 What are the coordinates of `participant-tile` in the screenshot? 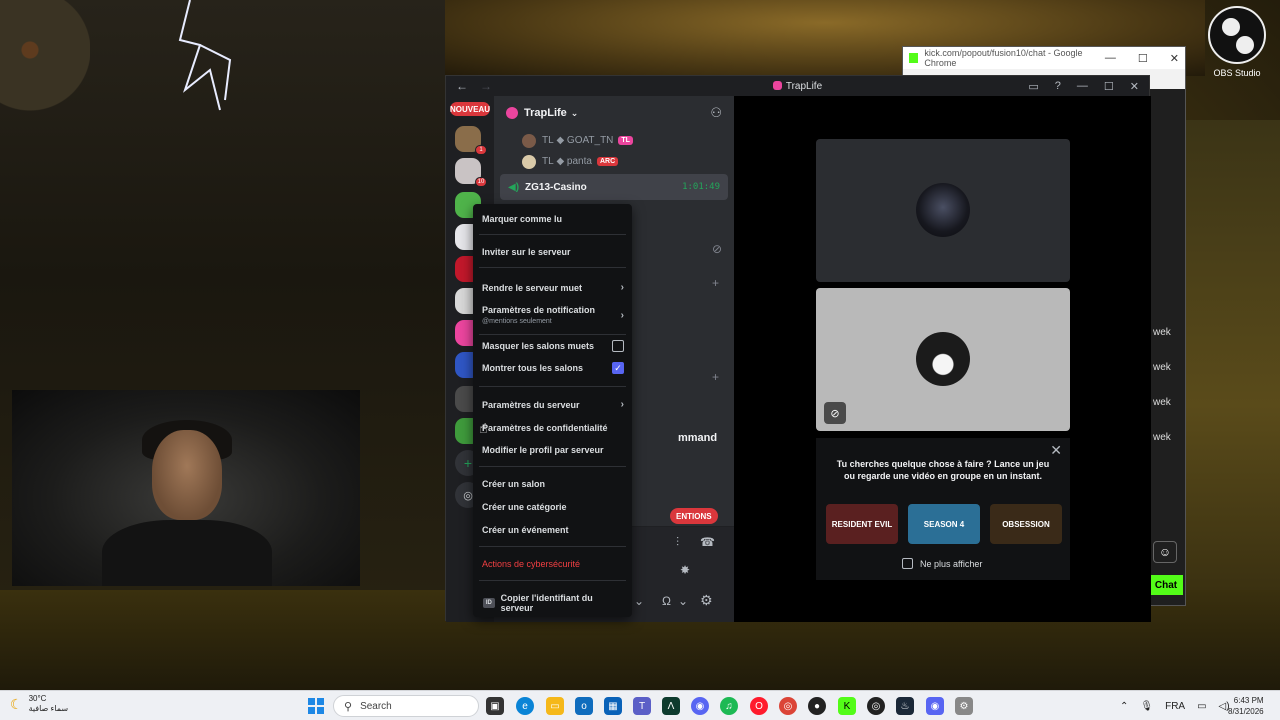 It's located at (943, 210).